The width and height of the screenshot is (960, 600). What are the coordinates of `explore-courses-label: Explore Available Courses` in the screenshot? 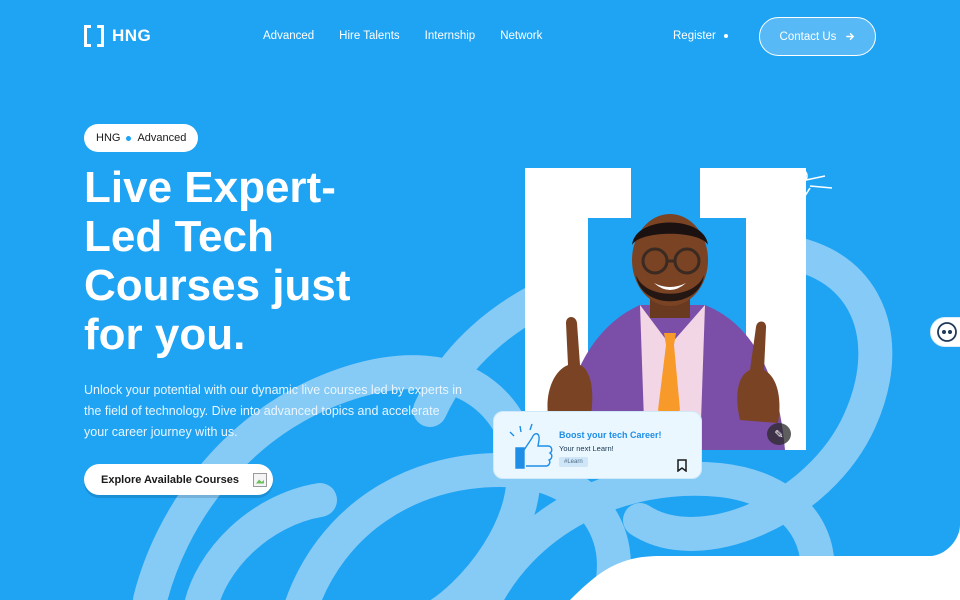 It's located at (170, 479).